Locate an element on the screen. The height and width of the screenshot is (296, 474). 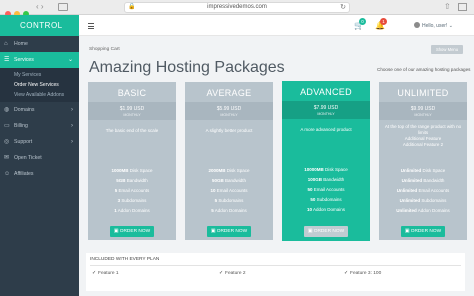
sidebar-item-home: ⌂ Home is located at coordinates (39, 44).